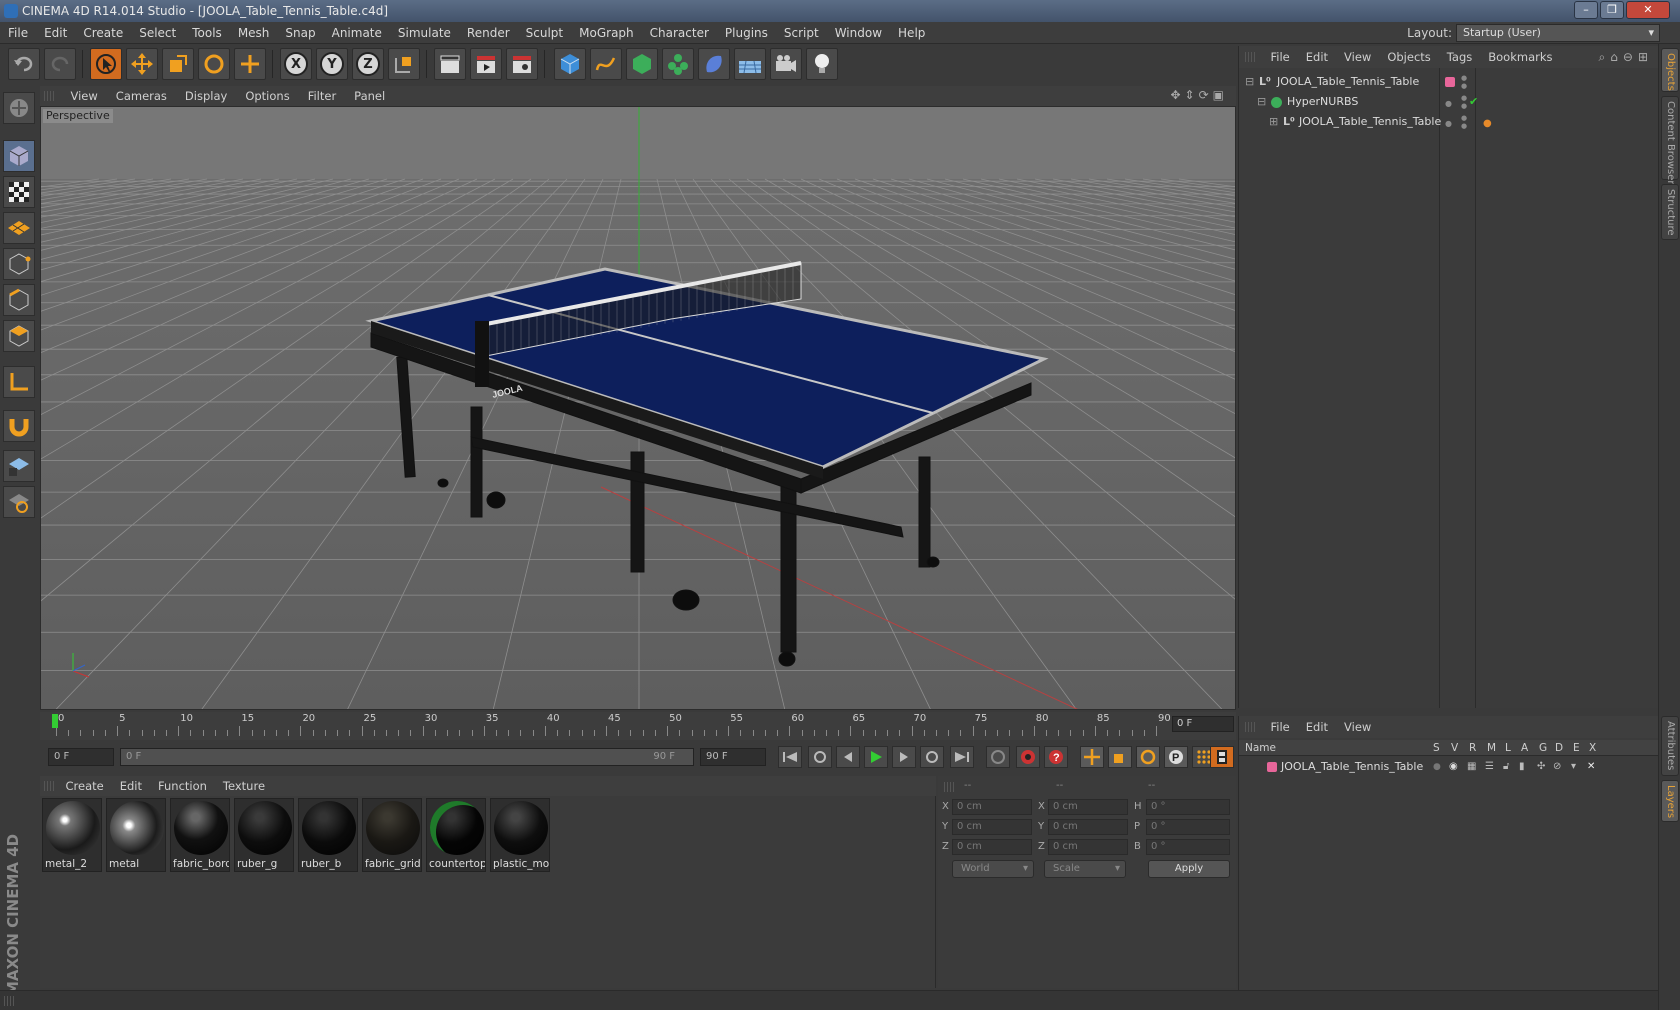  What do you see at coordinates (1670, 746) in the screenshot?
I see `tab-attributes: Attributes` at bounding box center [1670, 746].